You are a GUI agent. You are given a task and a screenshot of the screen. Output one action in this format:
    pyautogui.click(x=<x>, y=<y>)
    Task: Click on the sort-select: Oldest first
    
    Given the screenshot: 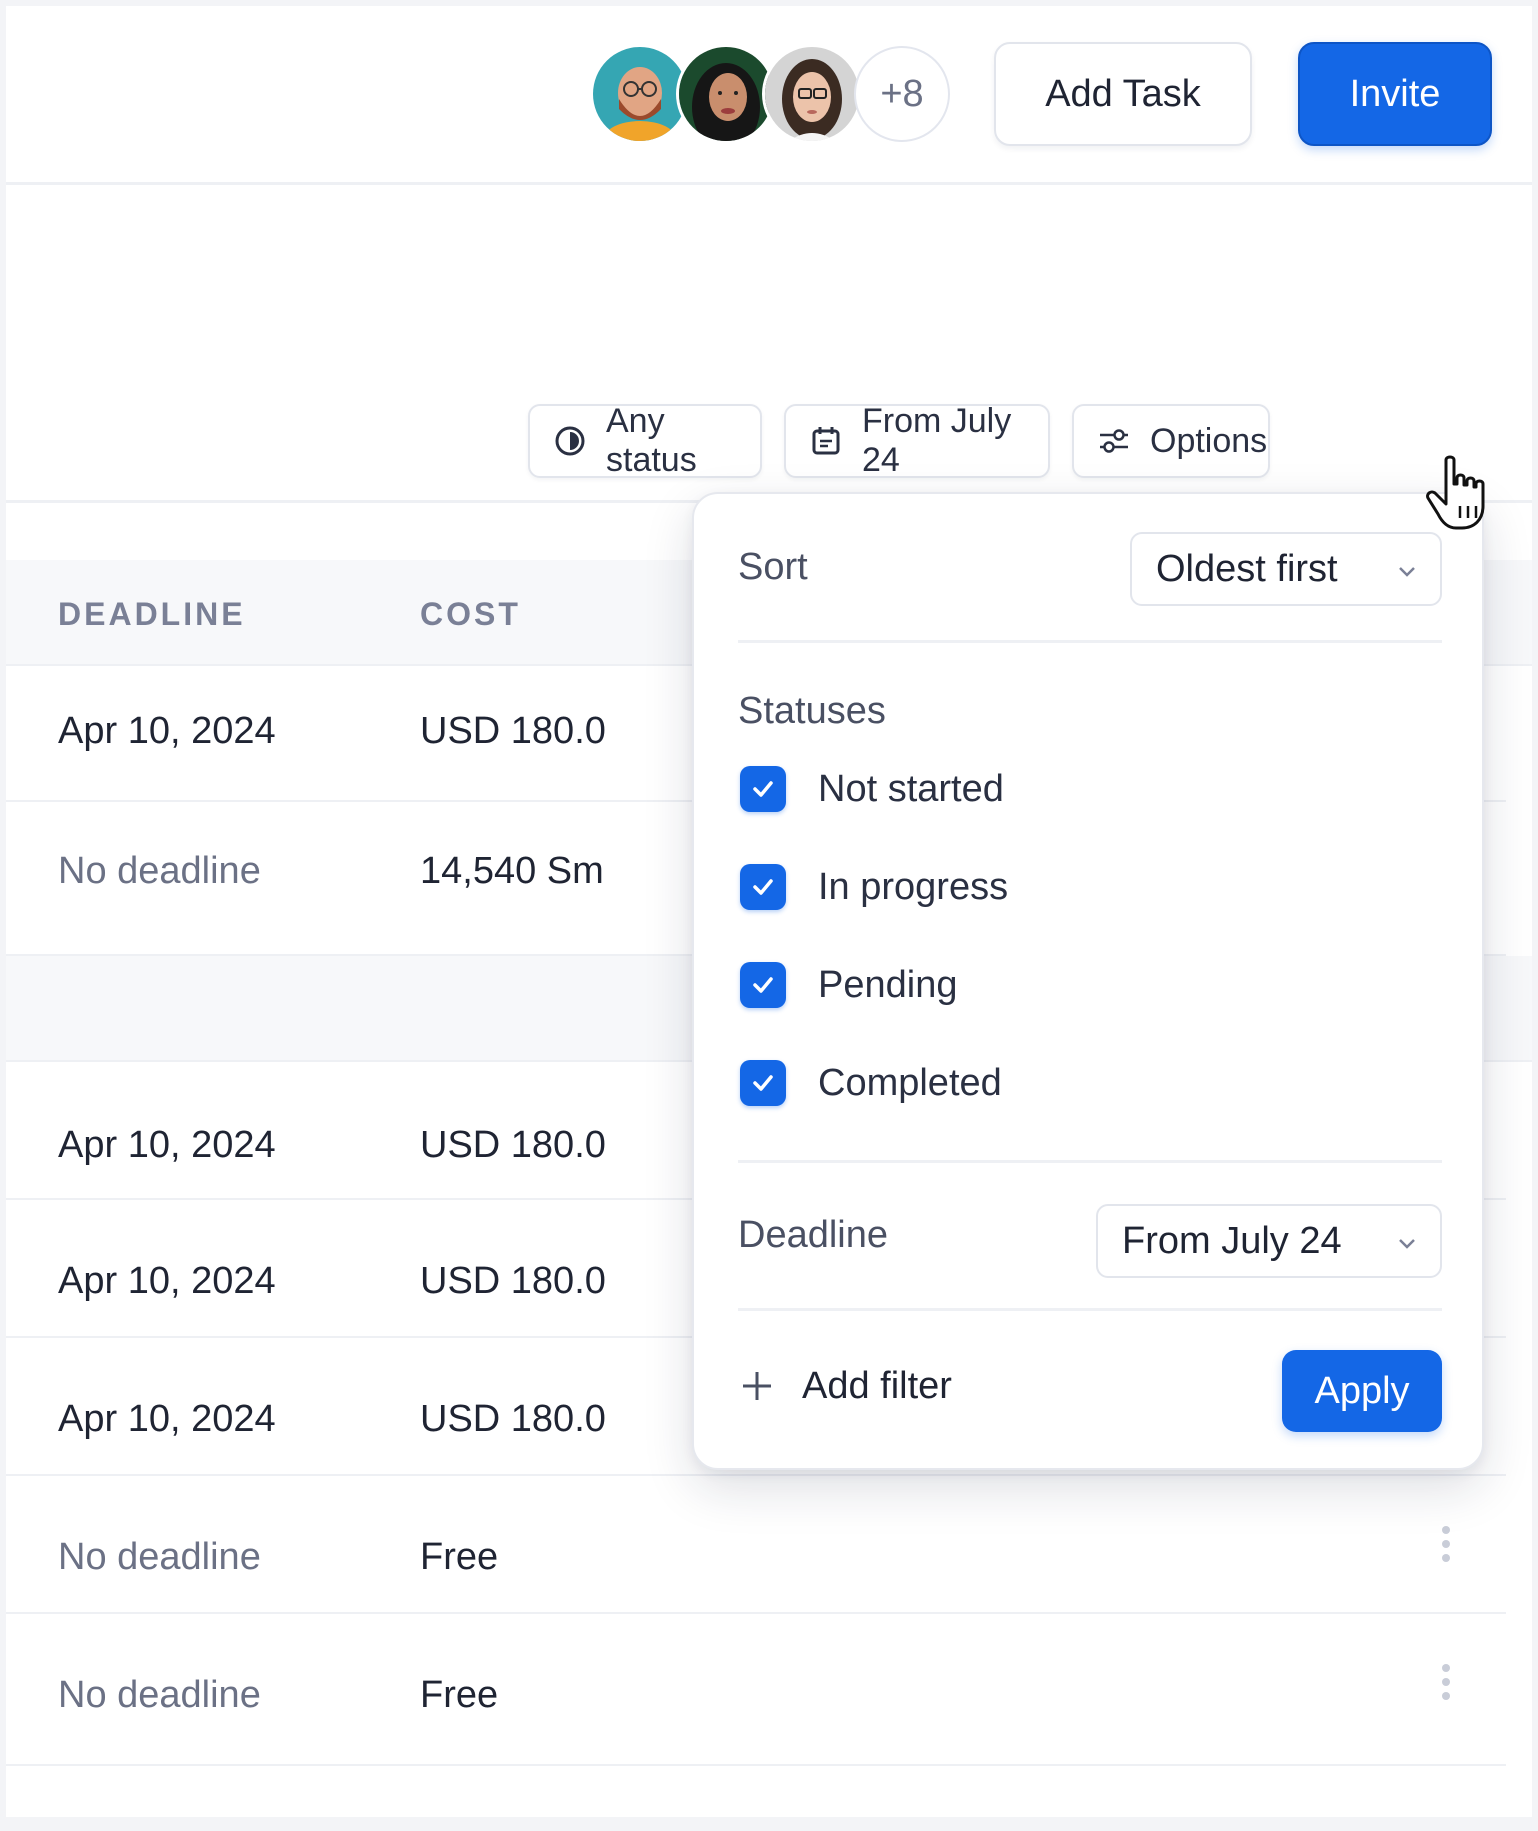 What is the action you would take?
    pyautogui.click(x=1286, y=569)
    